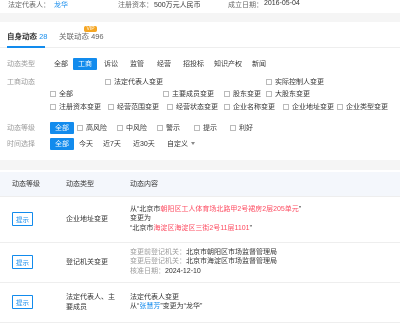 The height and width of the screenshot is (323, 400). What do you see at coordinates (210, 128) in the screenshot?
I see `checkbox-label: 提示` at bounding box center [210, 128].